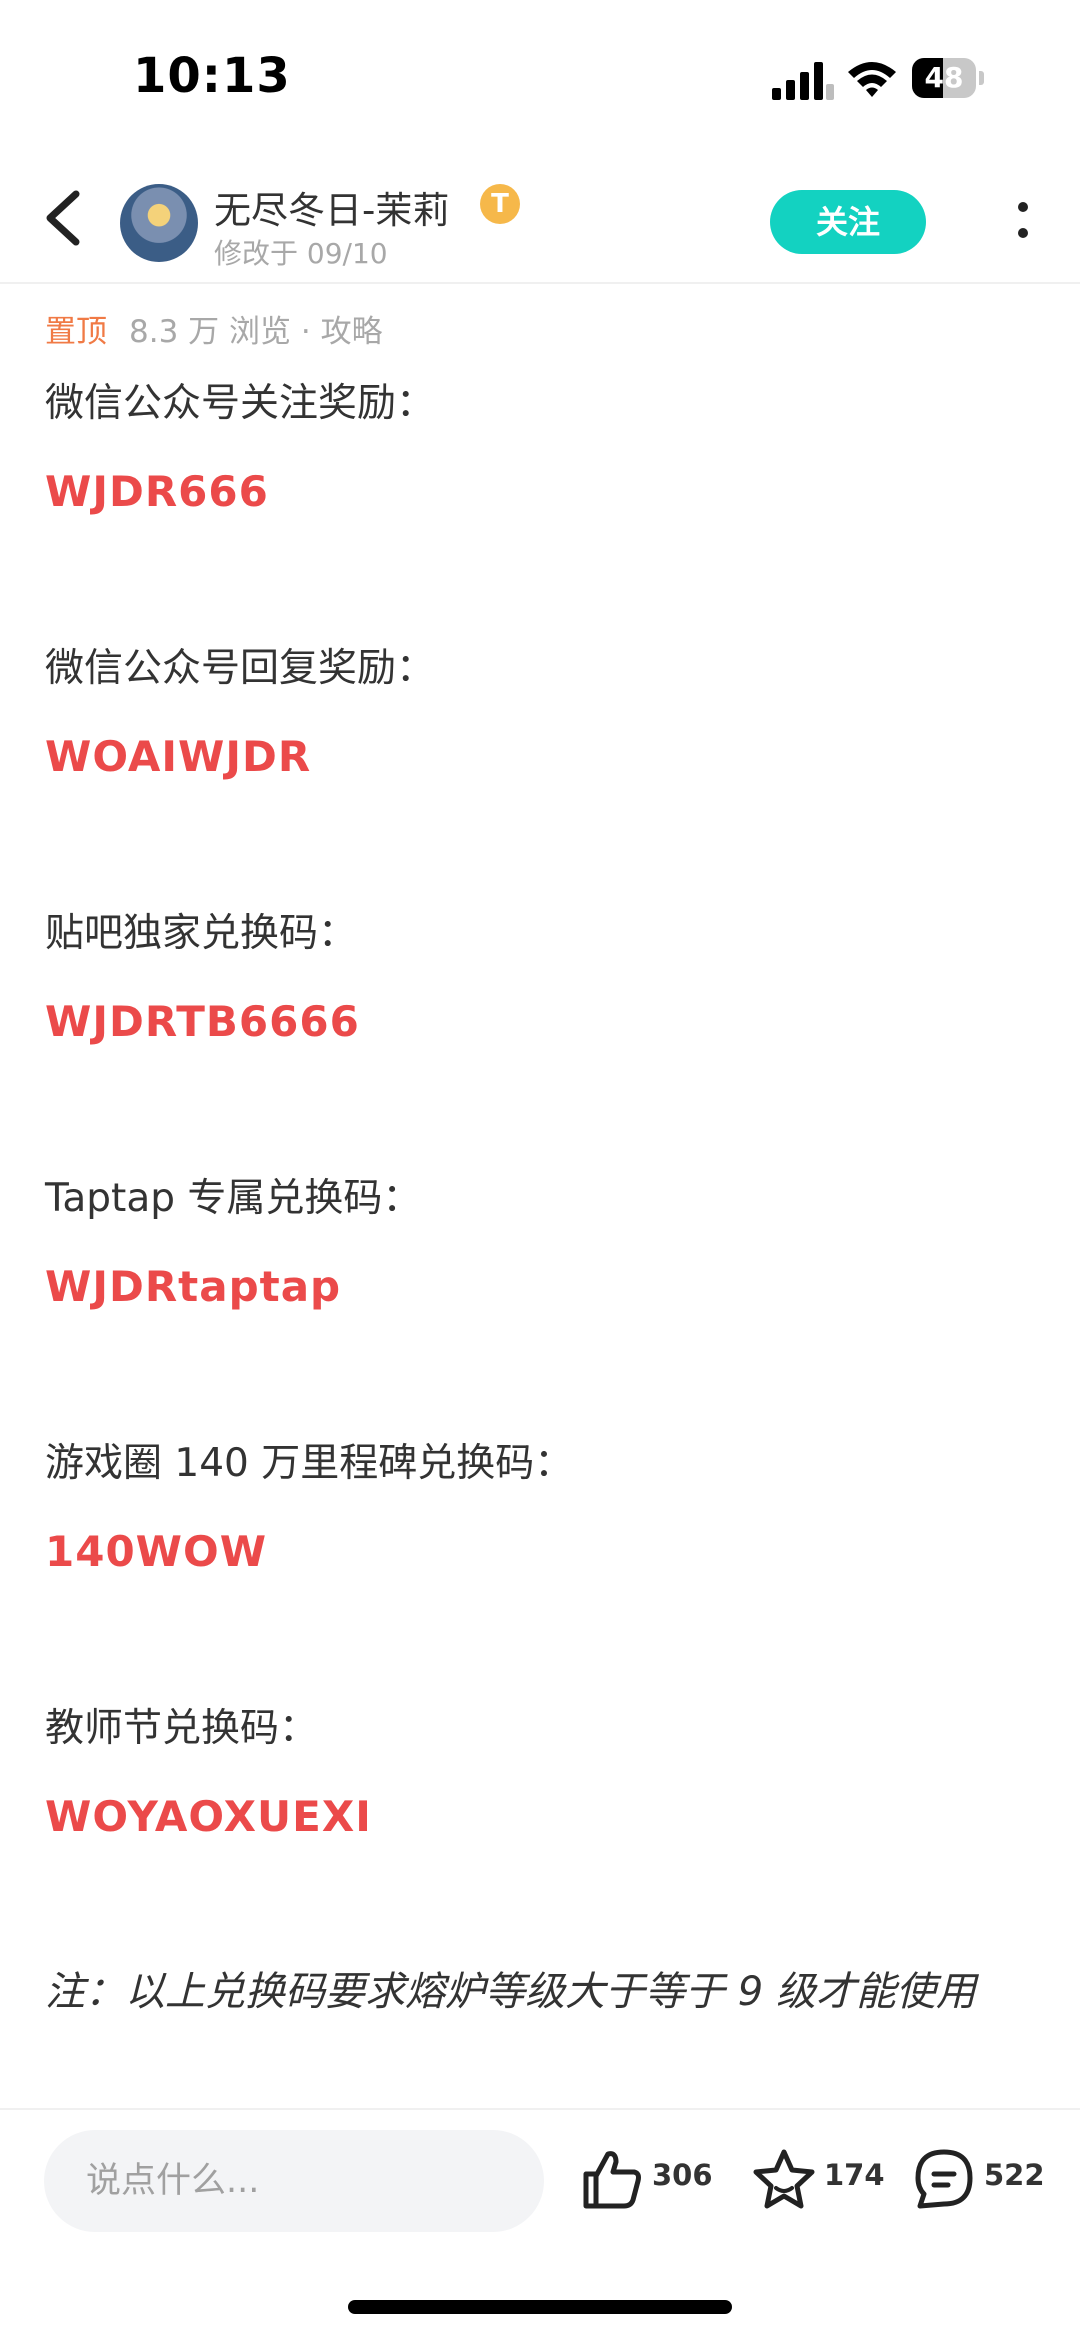 The image size is (1080, 2343). I want to click on like-icon, so click(612, 2180).